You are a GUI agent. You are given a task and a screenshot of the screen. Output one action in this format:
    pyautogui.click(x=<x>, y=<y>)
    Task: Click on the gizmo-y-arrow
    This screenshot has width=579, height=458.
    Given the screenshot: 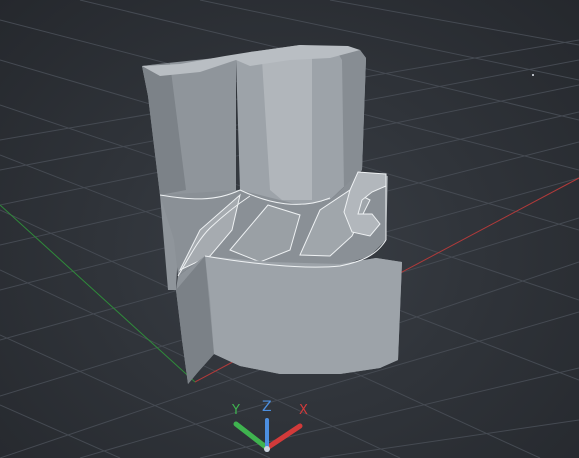 What is the action you would take?
    pyautogui.click(x=251, y=436)
    